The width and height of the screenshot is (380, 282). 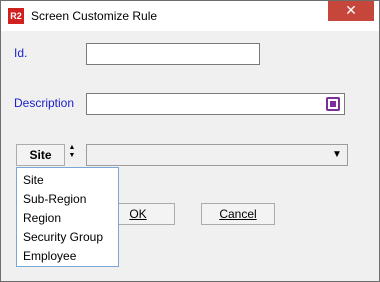 What do you see at coordinates (217, 155) in the screenshot?
I see `site-combo: ▼` at bounding box center [217, 155].